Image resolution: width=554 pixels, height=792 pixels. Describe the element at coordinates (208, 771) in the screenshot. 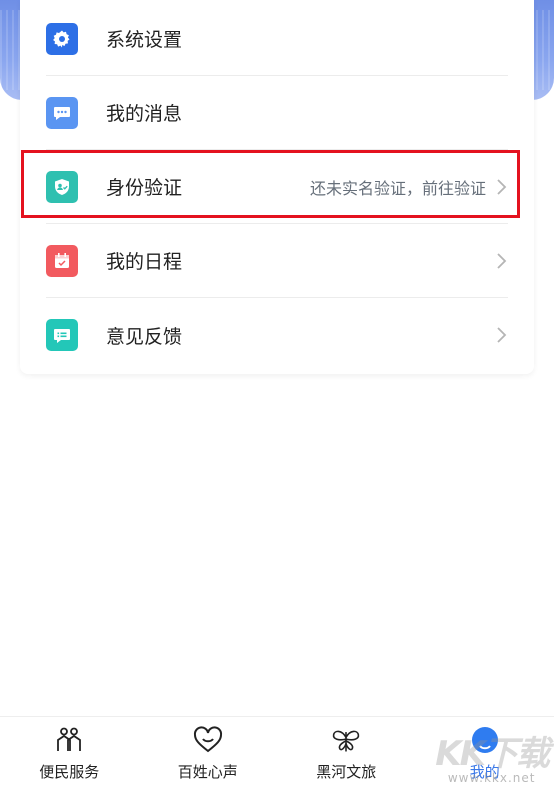

I see `tab-label: 百姓心声` at that location.